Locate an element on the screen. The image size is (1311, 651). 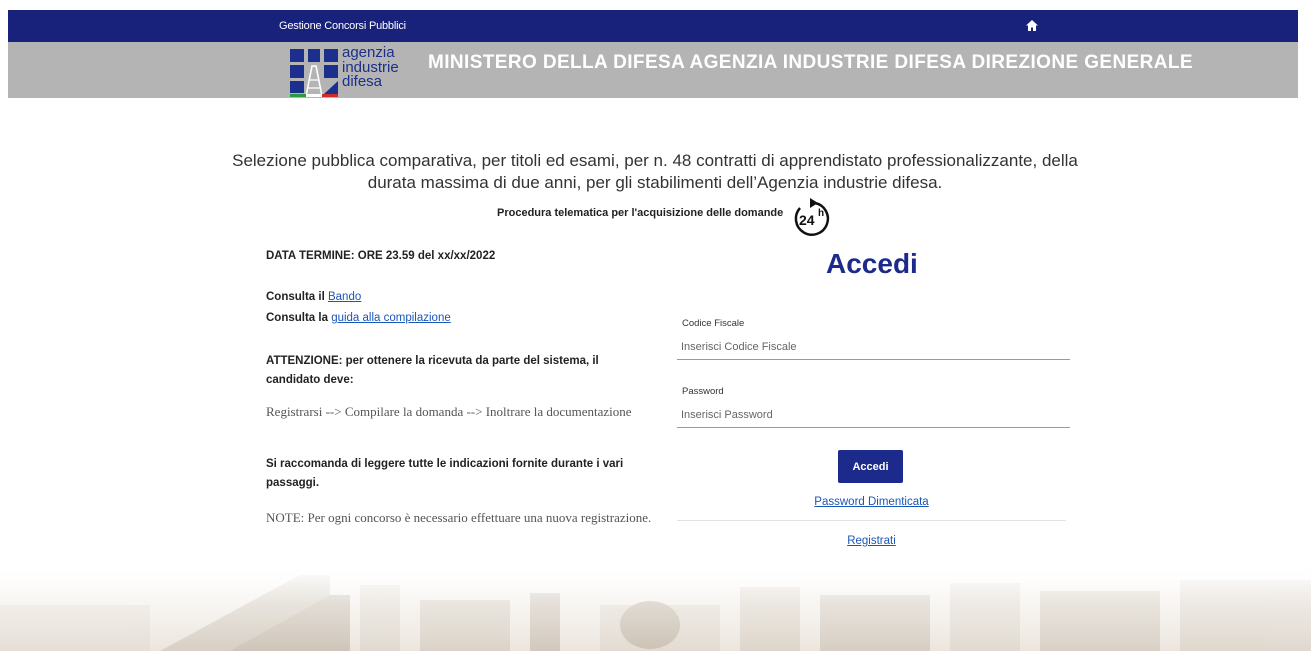
login-title: Accedi is located at coordinates (872, 263).